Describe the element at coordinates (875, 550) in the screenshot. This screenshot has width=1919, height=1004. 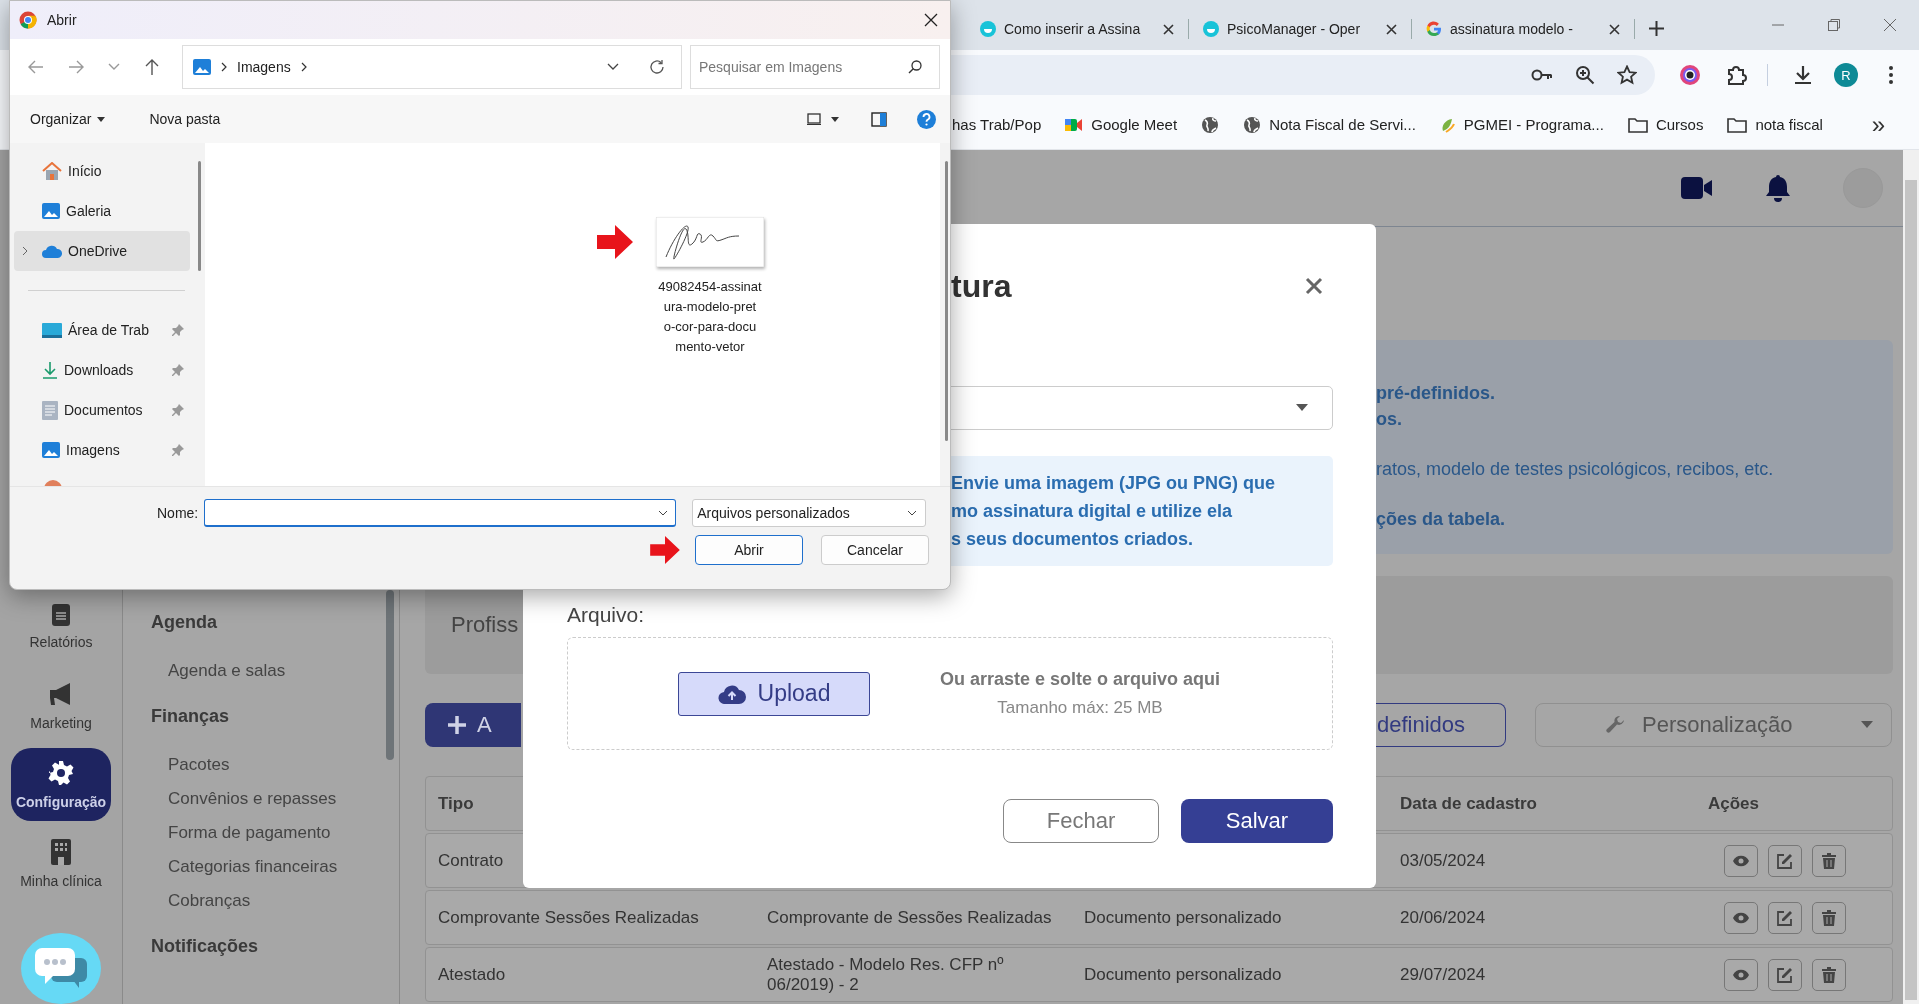
I see `cancel-button: Cancelar` at that location.